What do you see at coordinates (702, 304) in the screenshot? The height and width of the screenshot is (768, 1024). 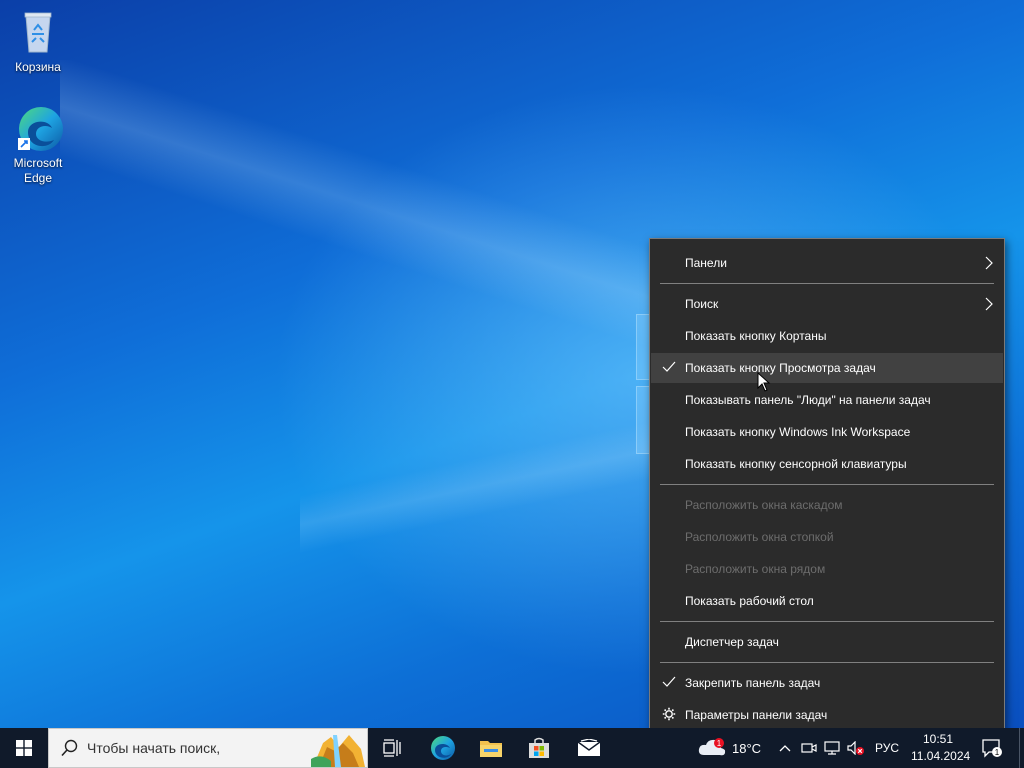 I see `menu-item-label: Поиск` at bounding box center [702, 304].